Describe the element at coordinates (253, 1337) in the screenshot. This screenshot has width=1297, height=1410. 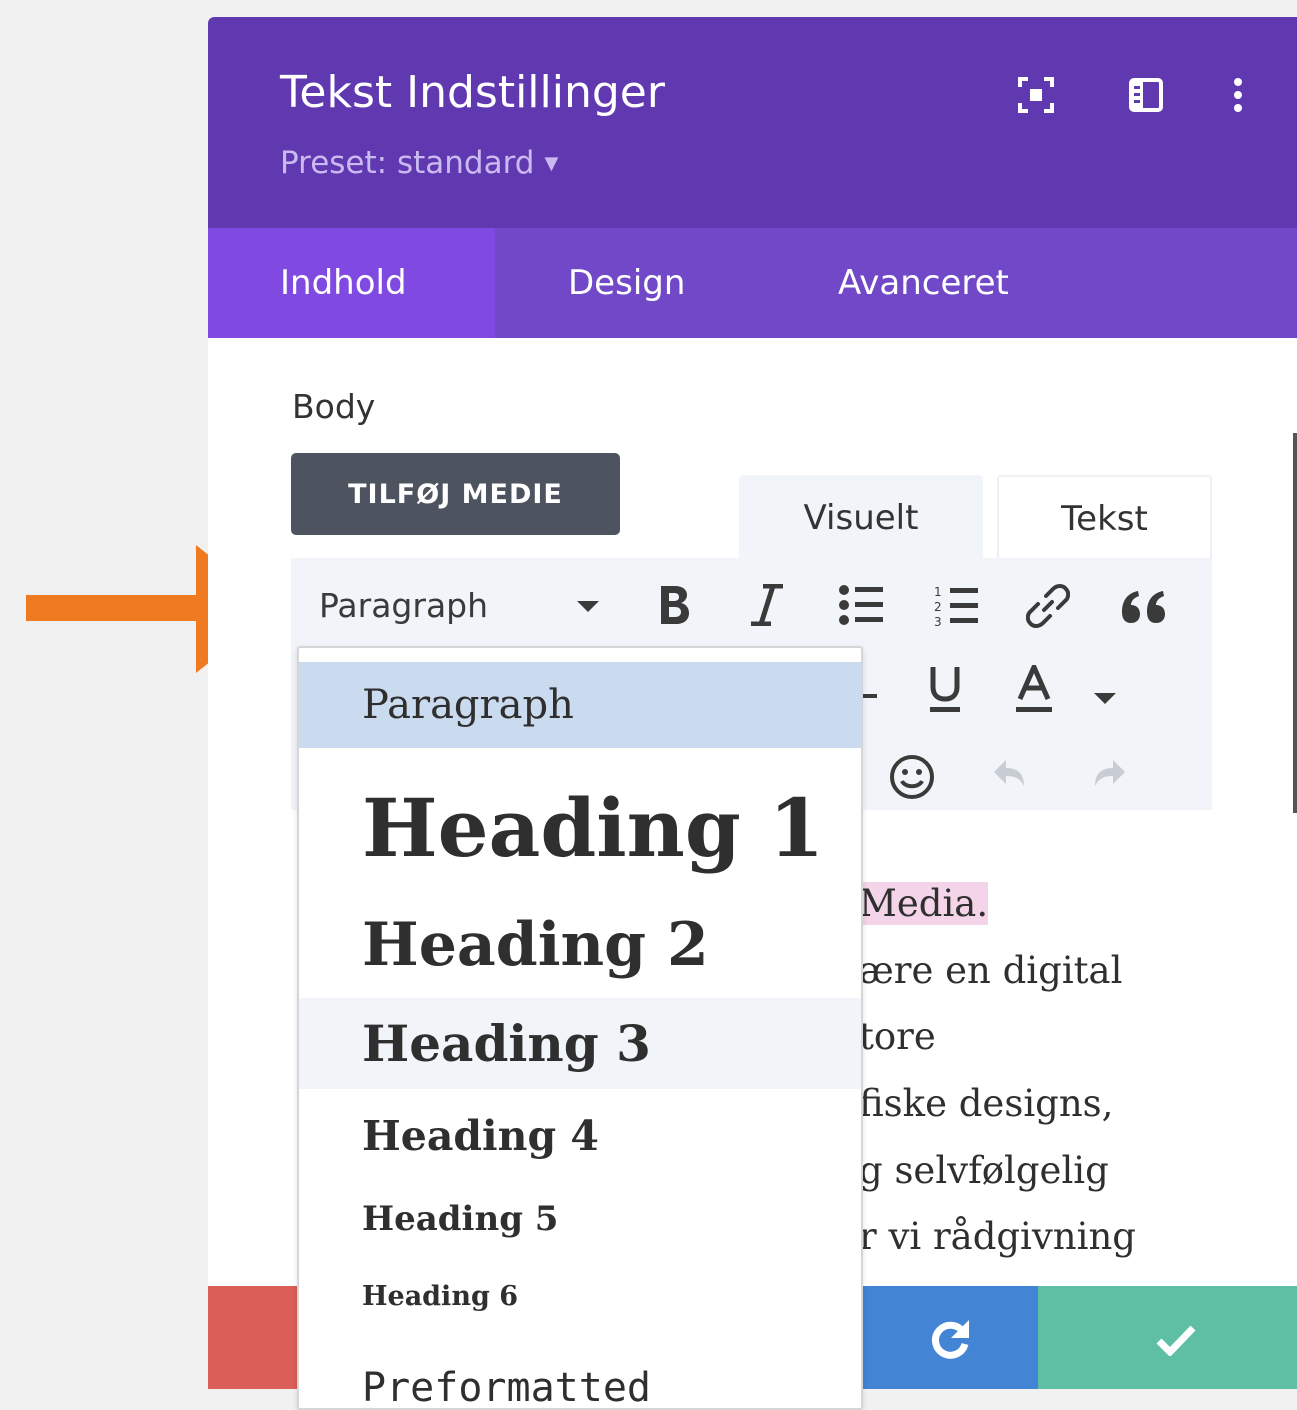
I see `discard-button` at that location.